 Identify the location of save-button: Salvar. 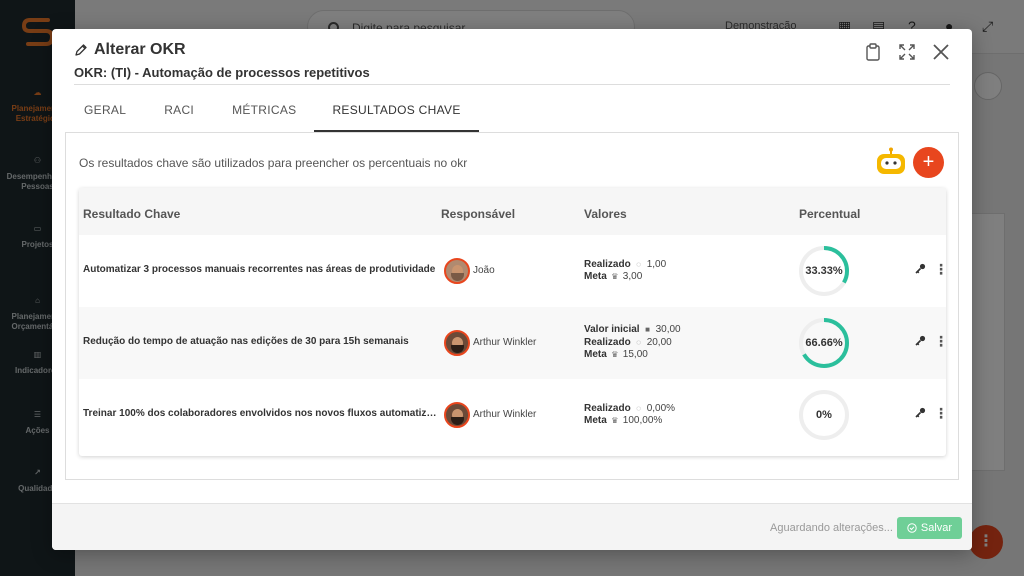
(929, 528).